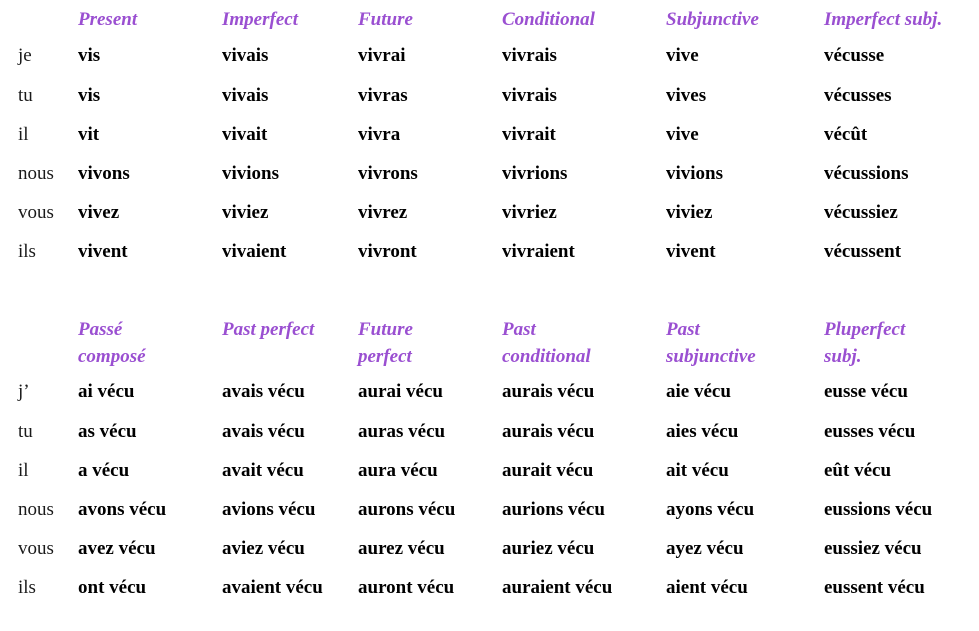 The image size is (979, 631). What do you see at coordinates (863, 251) in the screenshot?
I see `conjugation-cell: vécussent` at bounding box center [863, 251].